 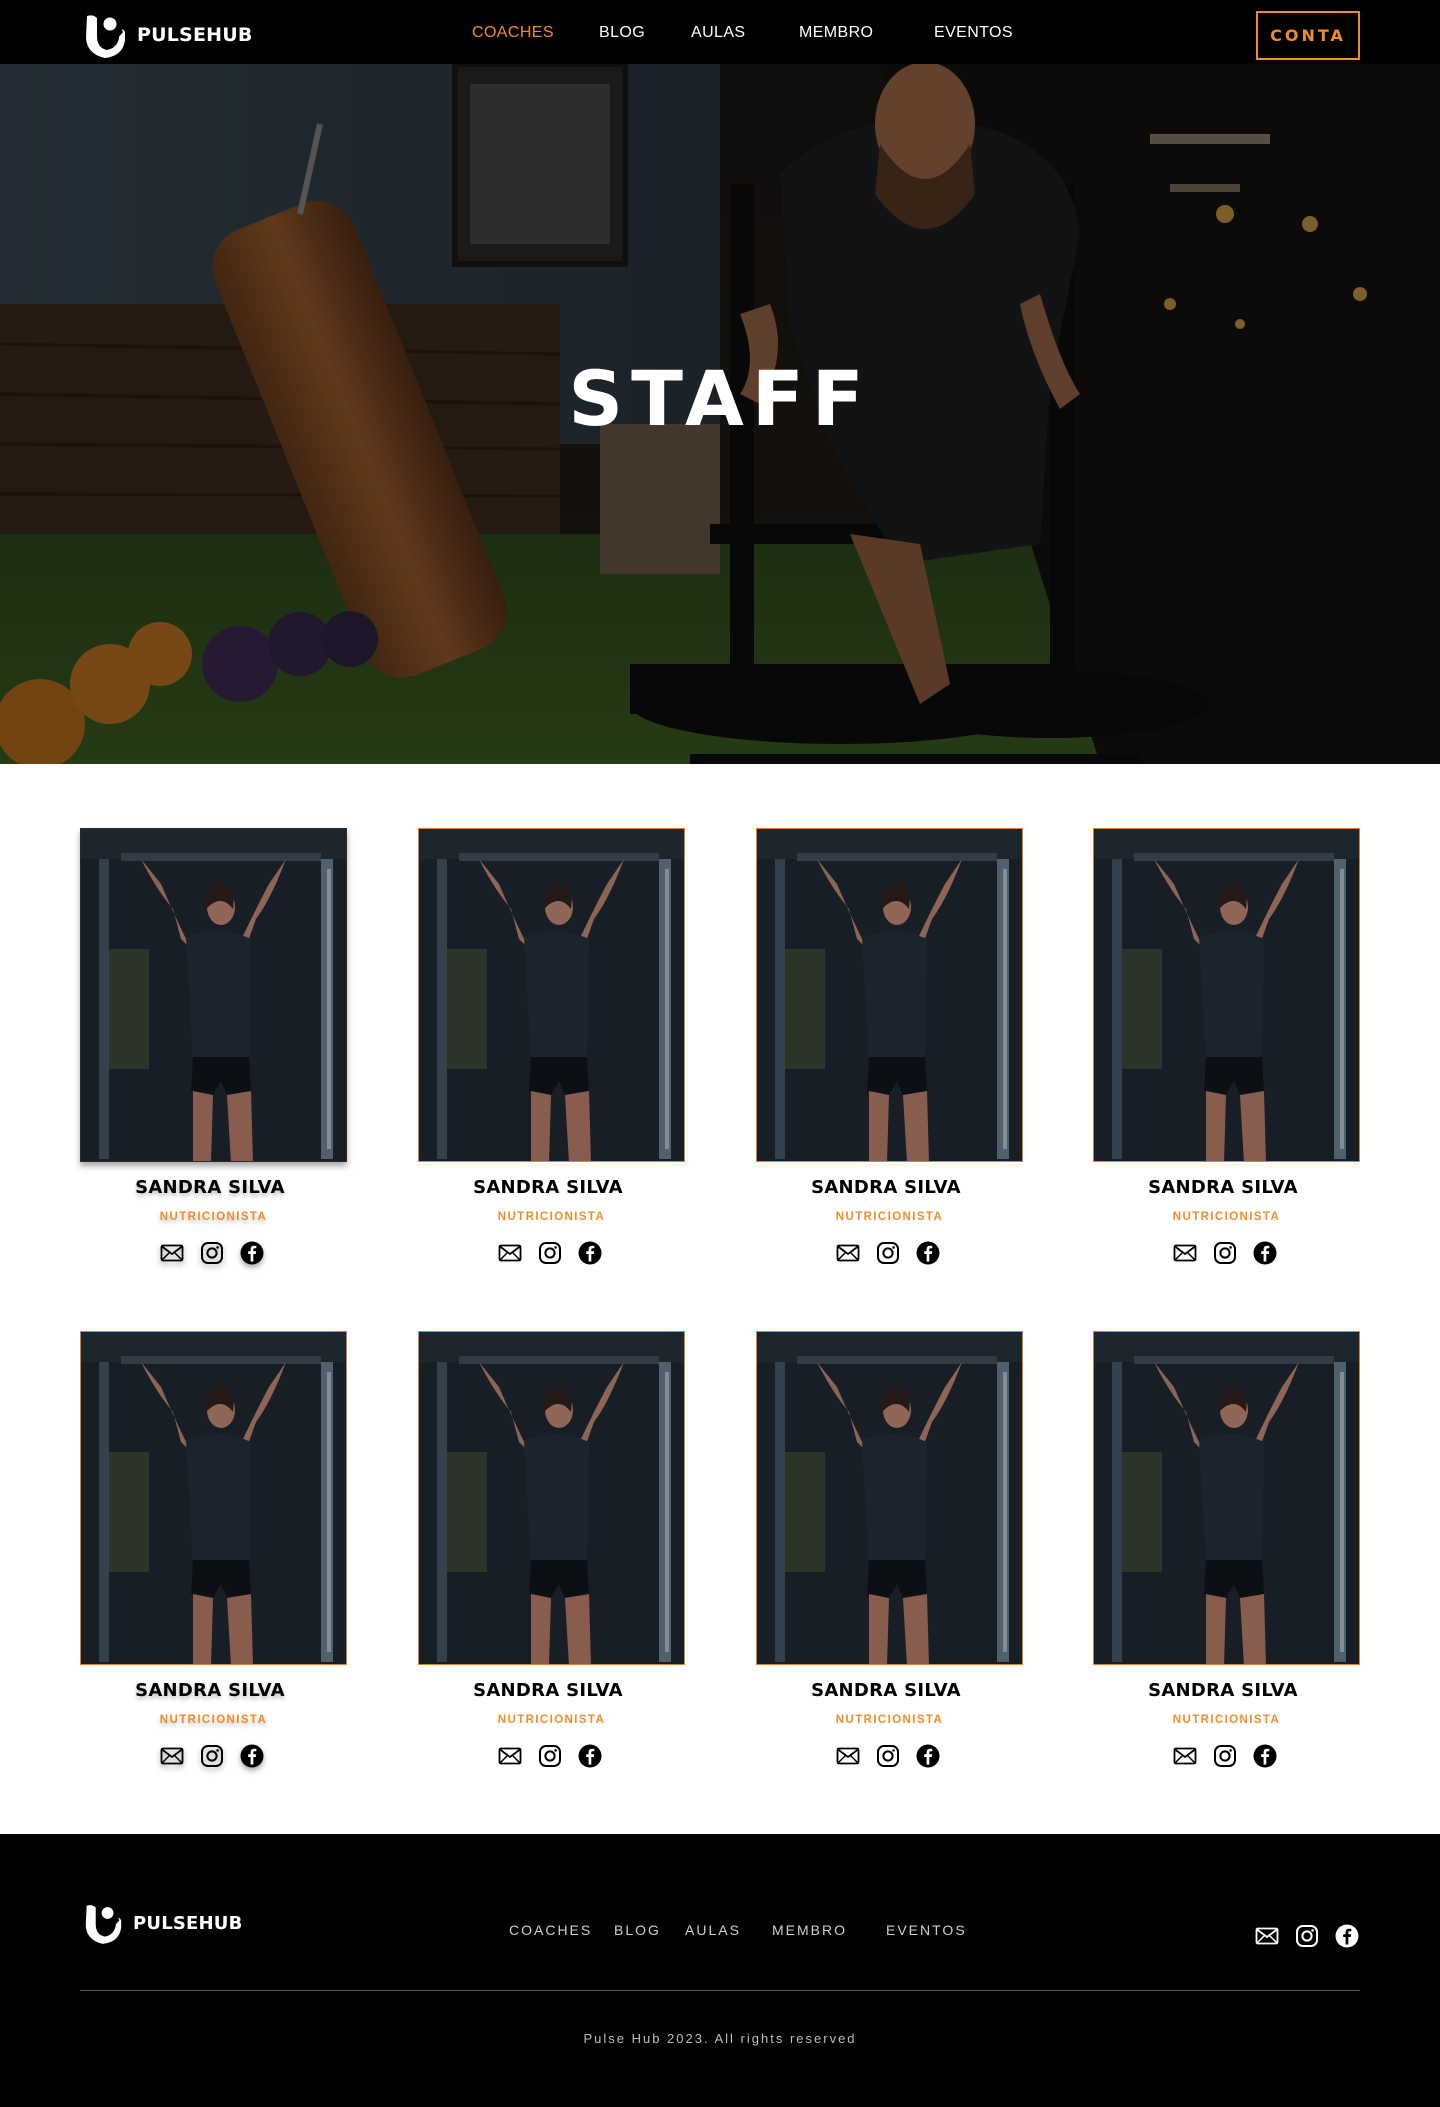 What do you see at coordinates (513, 33) in the screenshot?
I see `nav-link-coaches: COACHES` at bounding box center [513, 33].